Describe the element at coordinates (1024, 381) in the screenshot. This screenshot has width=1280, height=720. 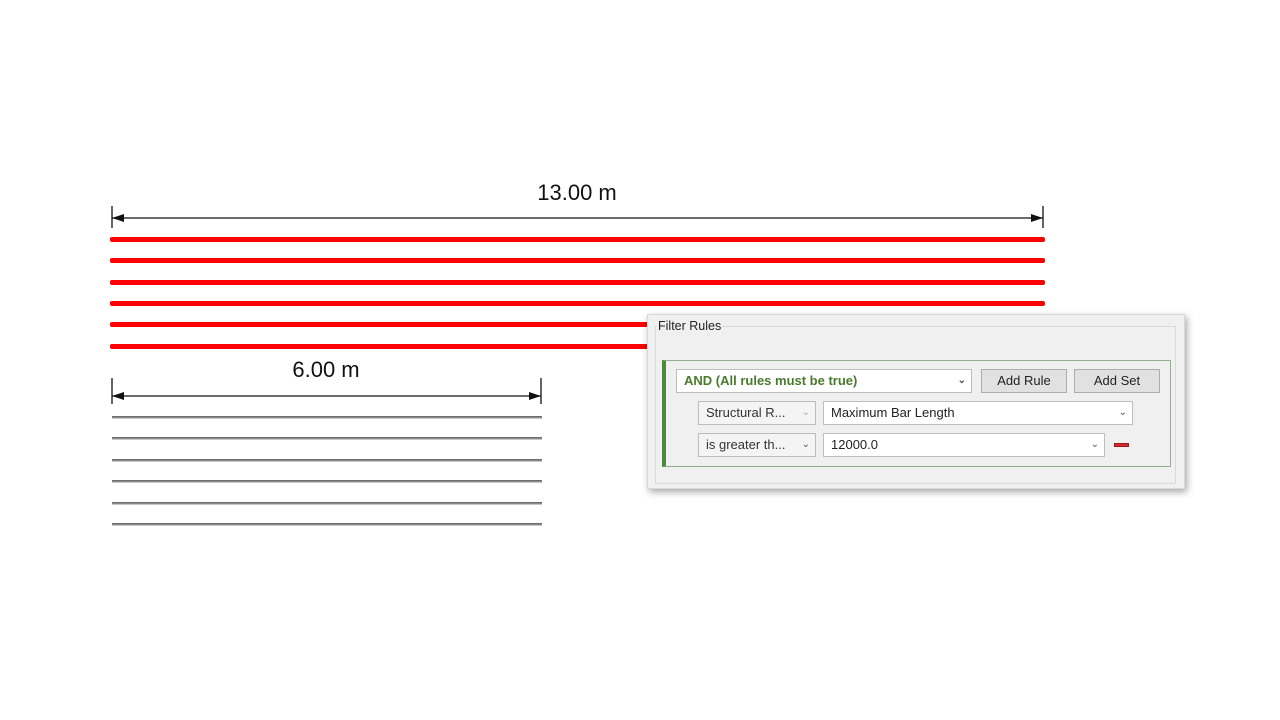
I see `add-rule-button: Add Rule` at that location.